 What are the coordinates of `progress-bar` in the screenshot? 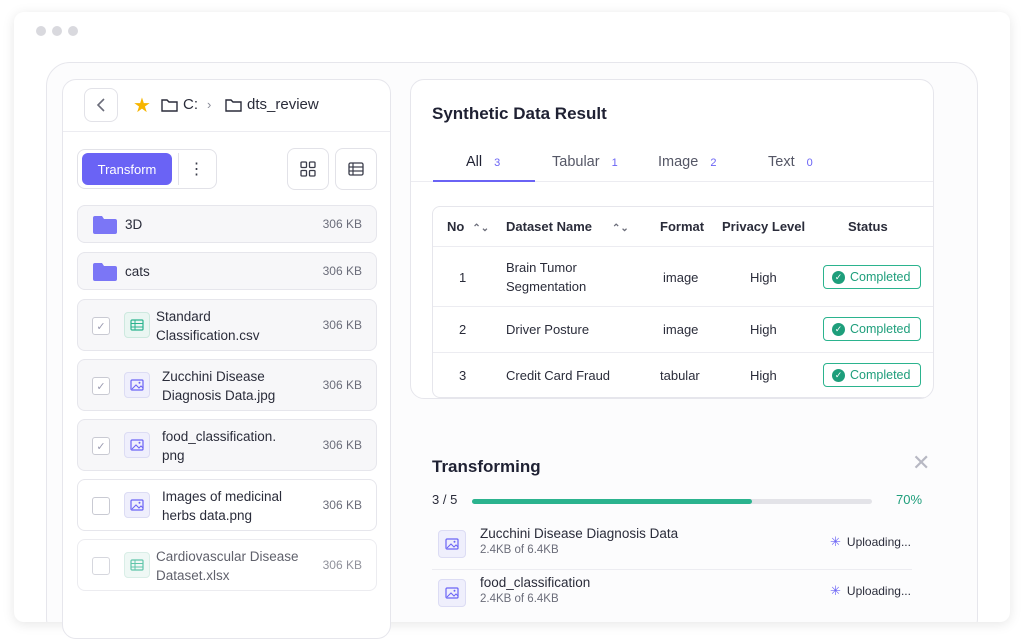 It's located at (672, 501).